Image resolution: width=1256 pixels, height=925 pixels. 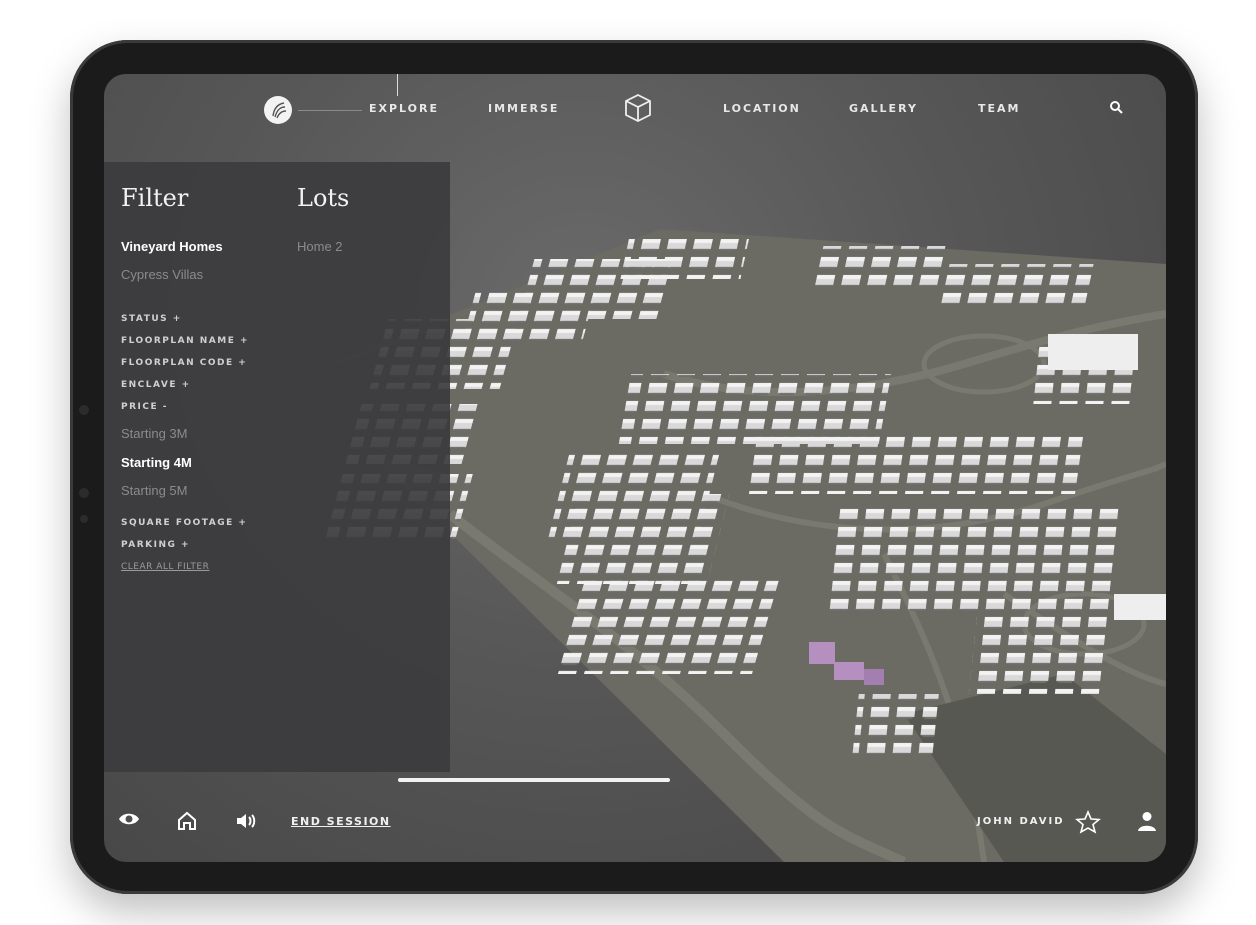 What do you see at coordinates (154, 490) in the screenshot?
I see `price-option: Starting 5M` at bounding box center [154, 490].